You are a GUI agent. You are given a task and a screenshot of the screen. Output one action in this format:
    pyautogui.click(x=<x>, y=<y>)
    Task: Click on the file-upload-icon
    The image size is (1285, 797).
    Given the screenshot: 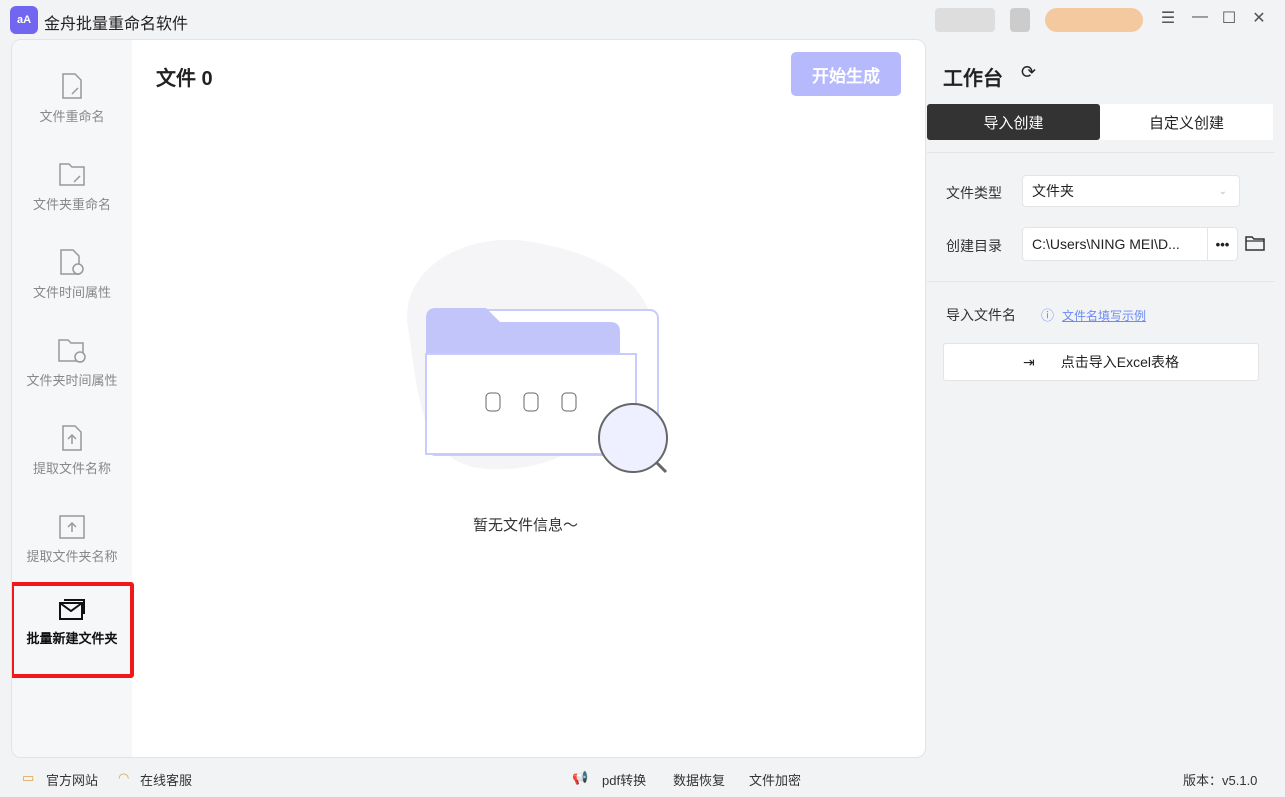 What is the action you would take?
    pyautogui.click(x=72, y=438)
    